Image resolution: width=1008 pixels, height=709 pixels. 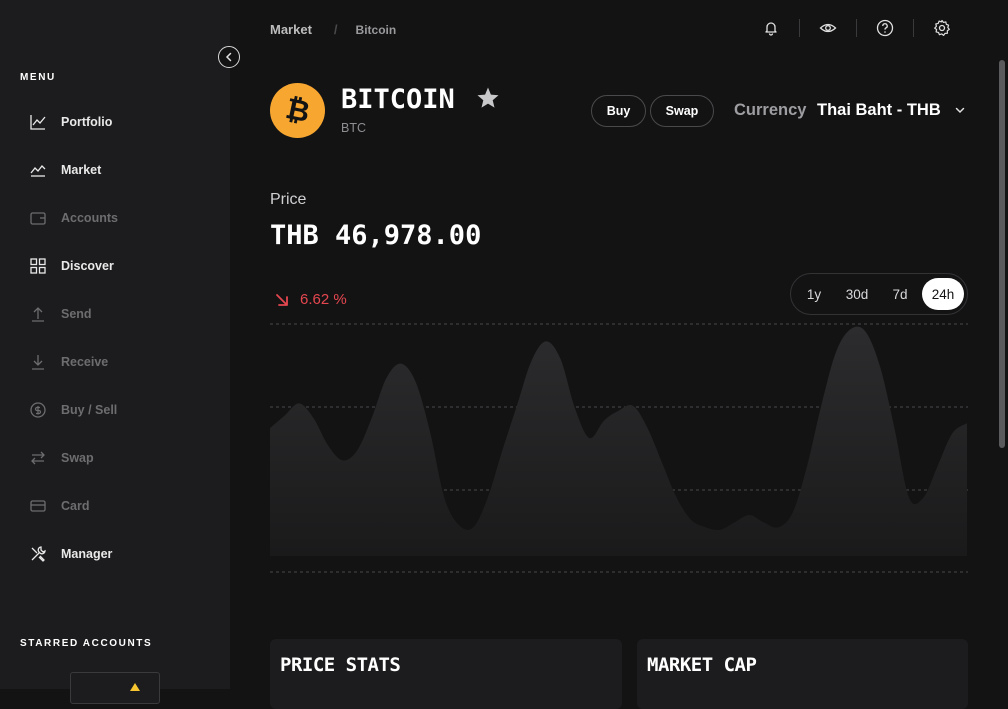 What do you see at coordinates (376, 235) in the screenshot?
I see `price-value: THB 46,978.00` at bounding box center [376, 235].